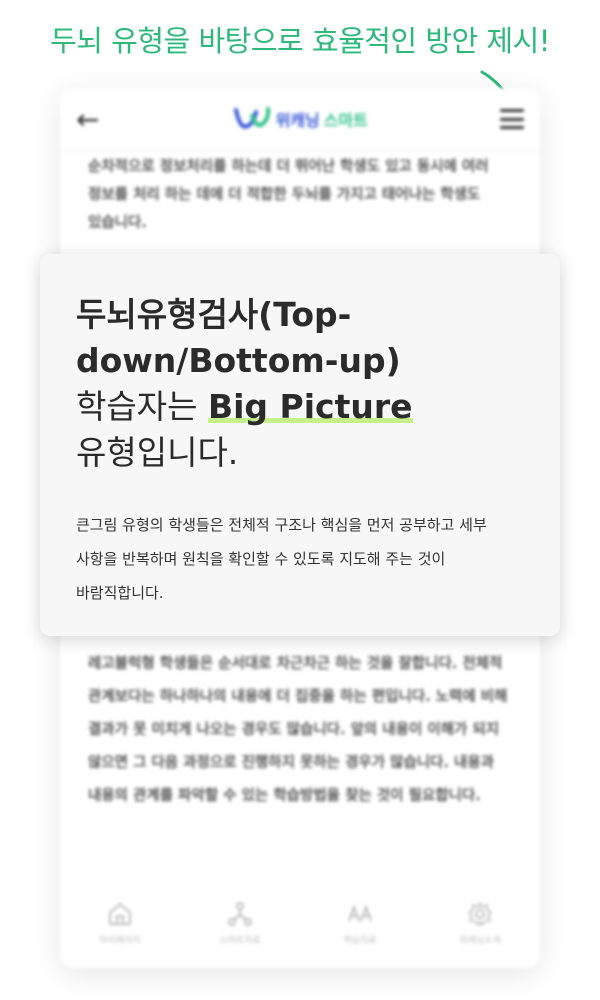 This screenshot has height=1000, width=600. I want to click on tab-label: 스마트자료, so click(240, 940).